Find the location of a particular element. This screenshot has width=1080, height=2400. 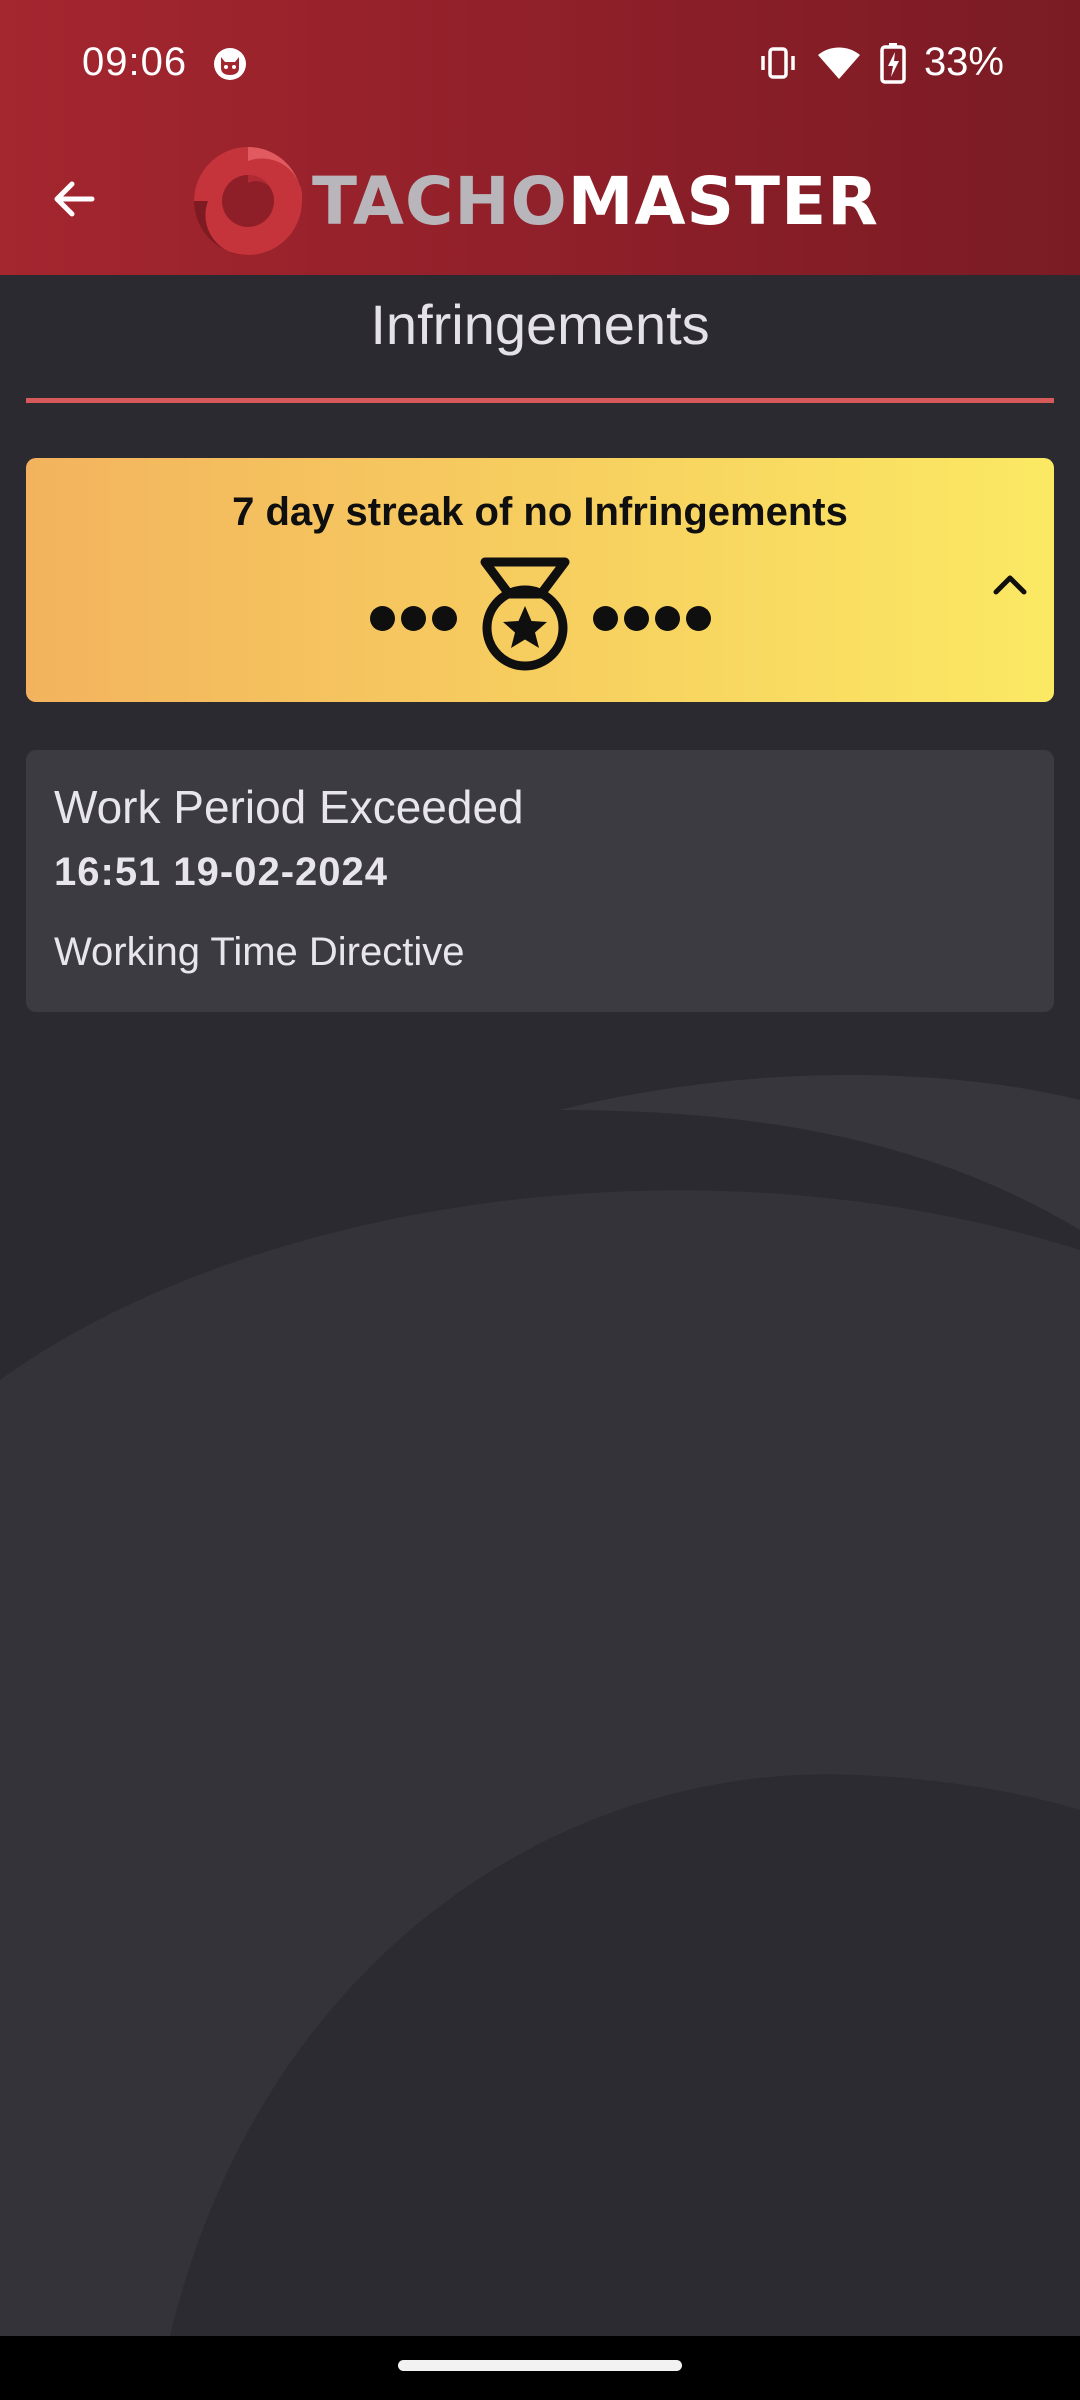

system-nav-bar is located at coordinates (540, 2368).